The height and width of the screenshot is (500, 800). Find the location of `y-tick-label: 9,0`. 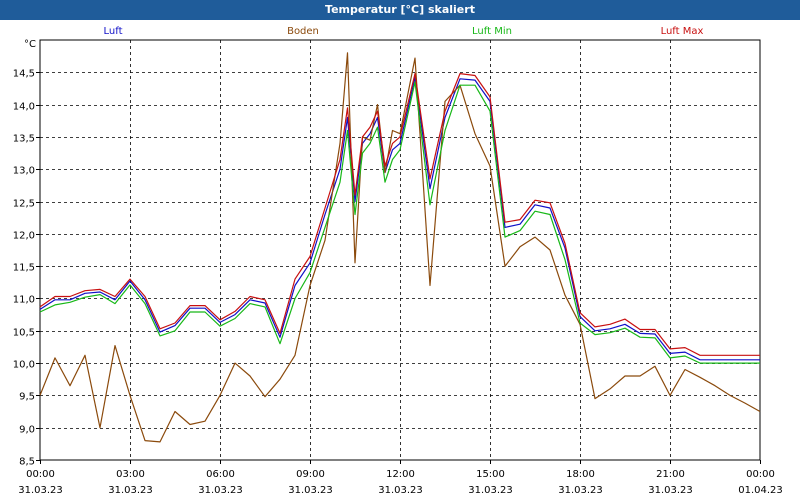

y-tick-label: 9,0 is located at coordinates (27, 430).